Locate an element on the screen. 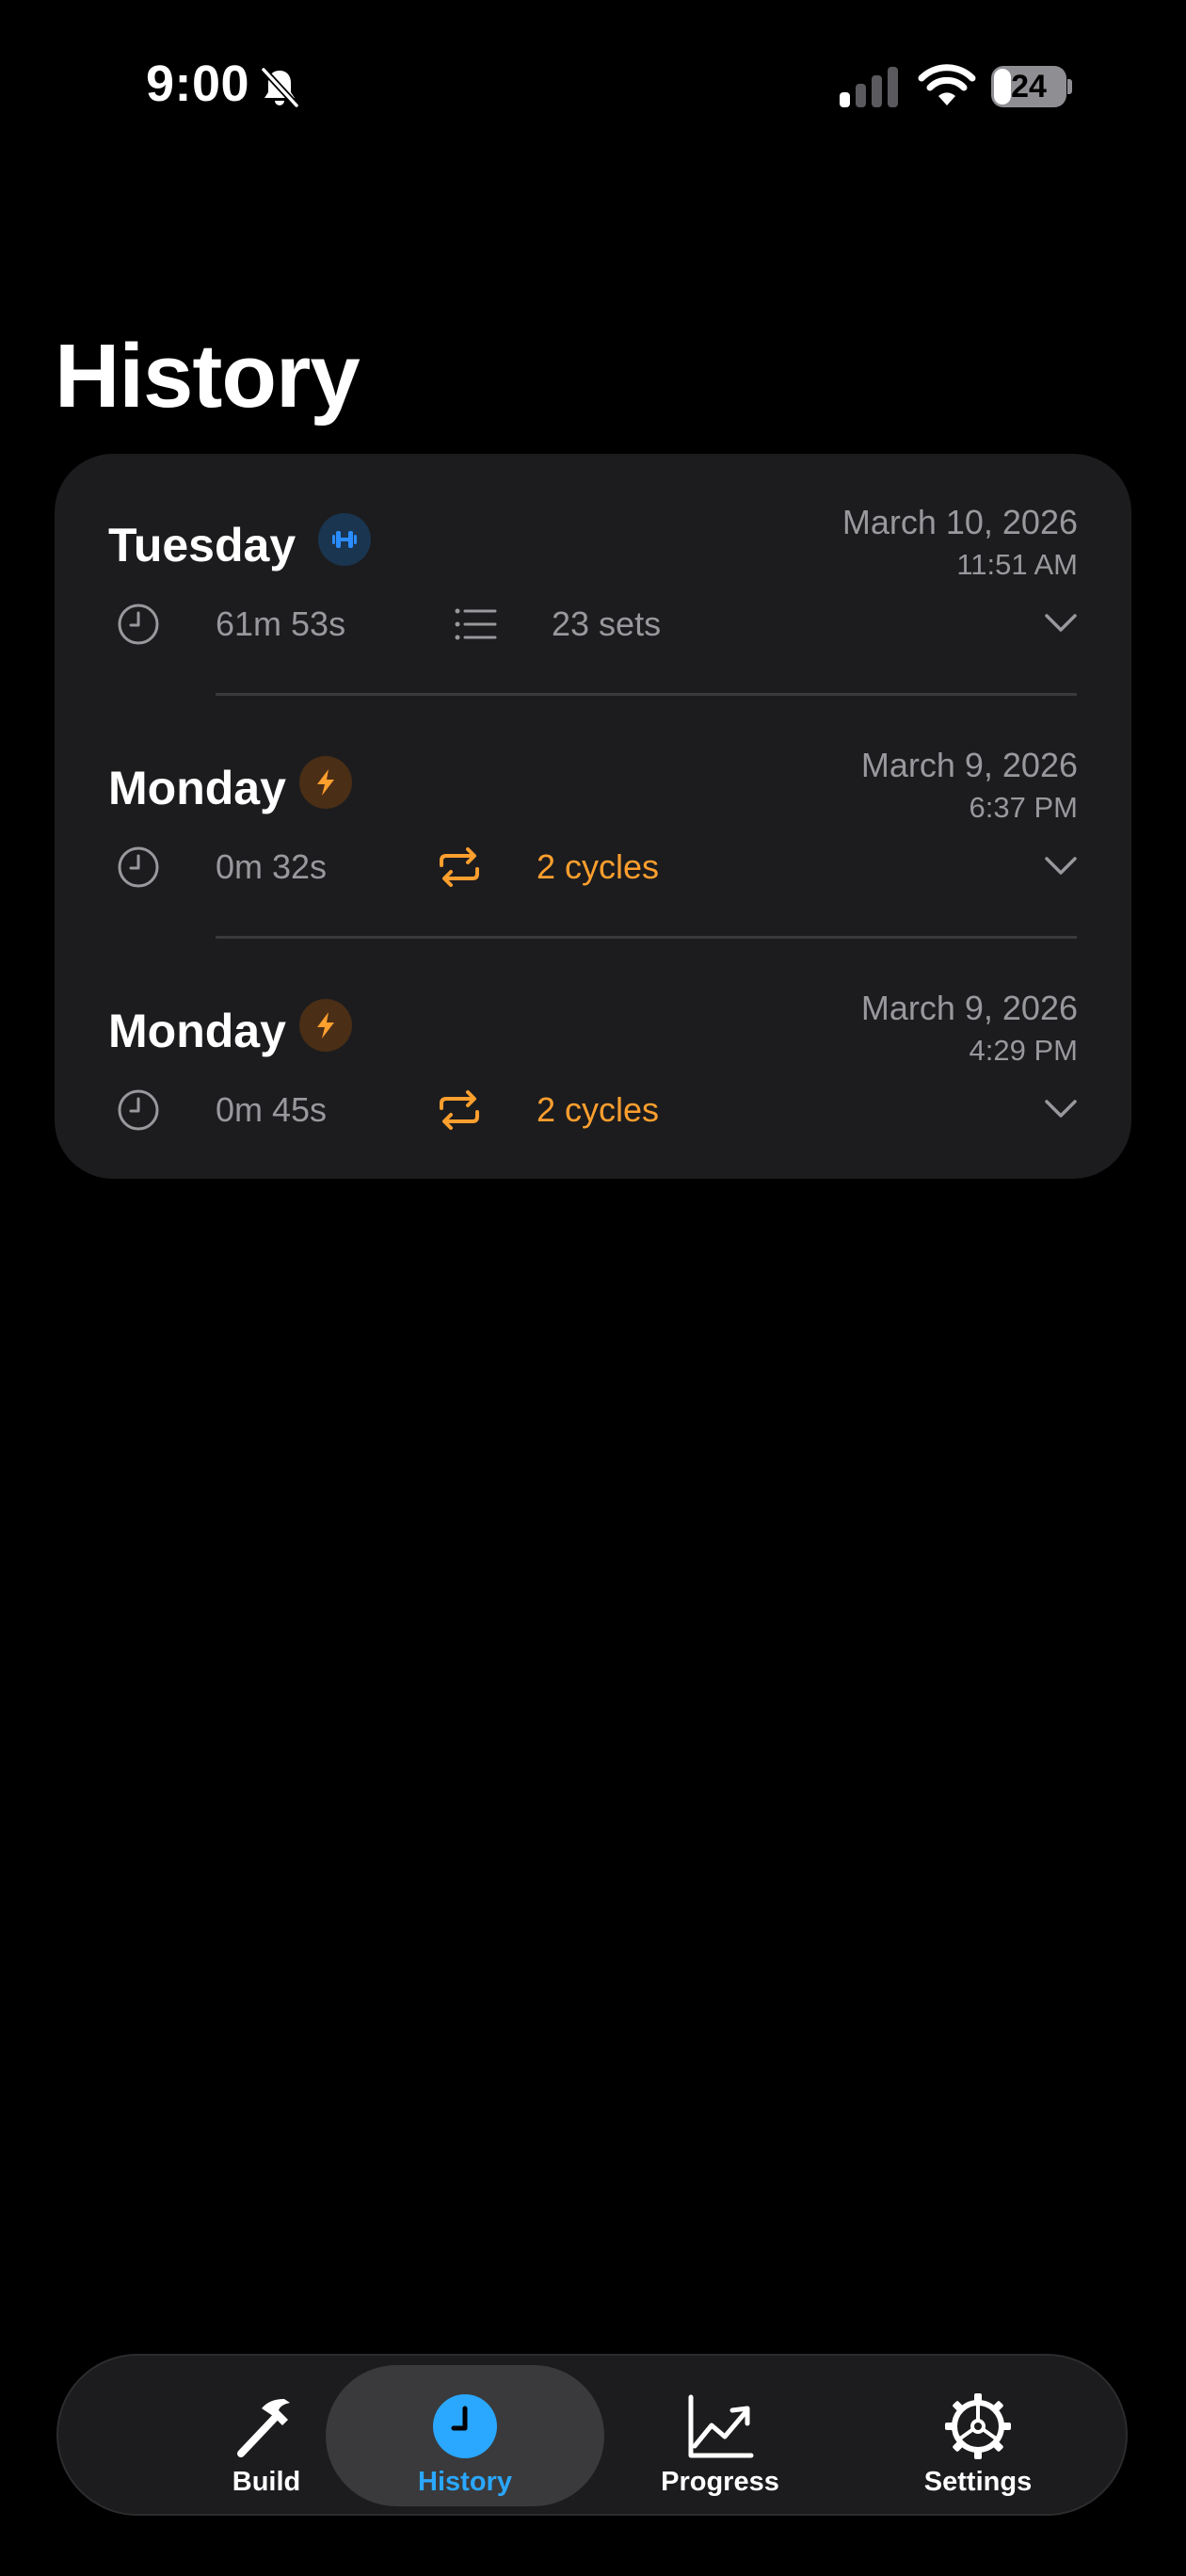 The width and height of the screenshot is (1186, 2576). tab-progress: Progress is located at coordinates (720, 2435).